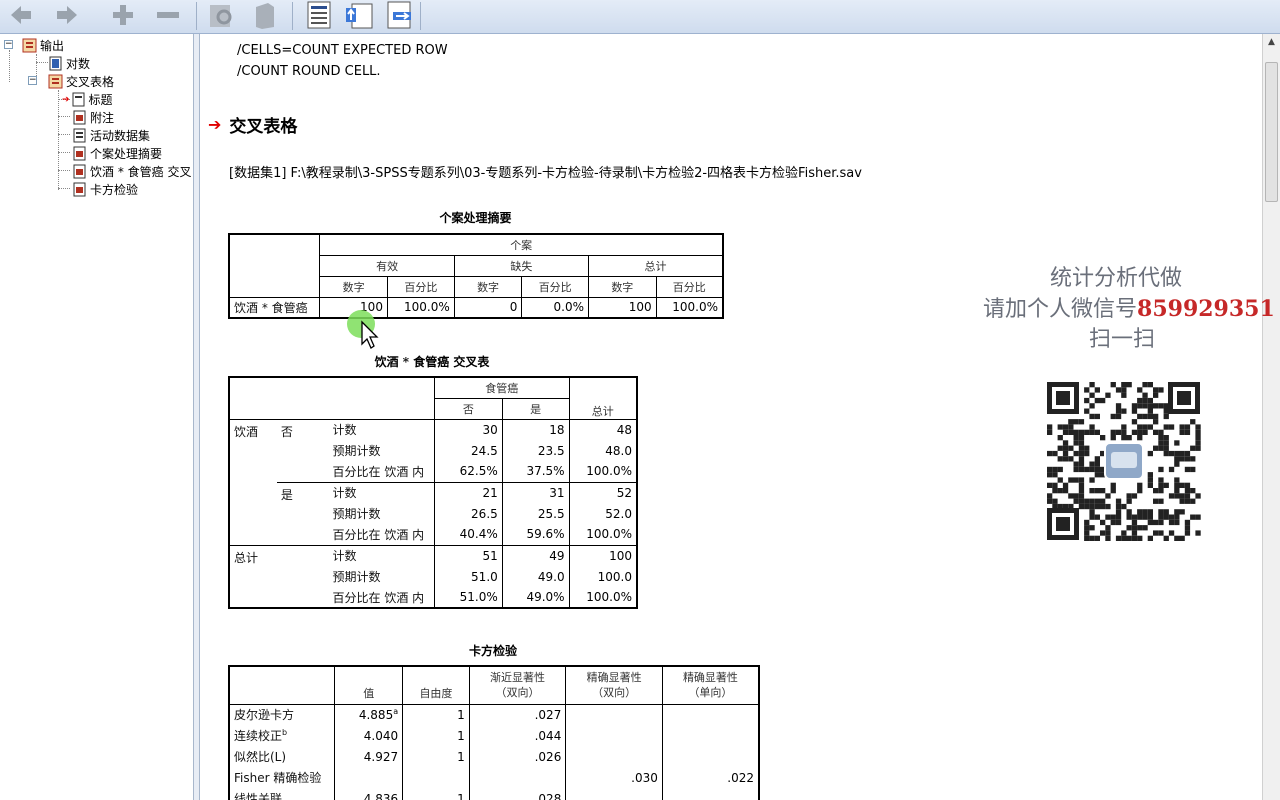 The height and width of the screenshot is (800, 1280). What do you see at coordinates (1271, 132) in the screenshot?
I see `scrollbar-thumb` at bounding box center [1271, 132].